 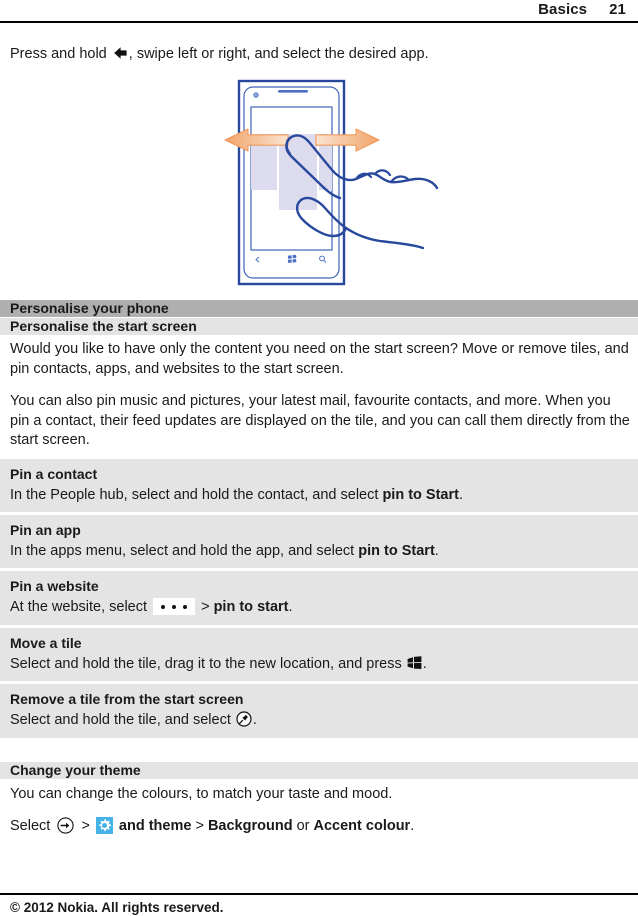 What do you see at coordinates (46, 643) in the screenshot?
I see `section-title: Move a tile` at bounding box center [46, 643].